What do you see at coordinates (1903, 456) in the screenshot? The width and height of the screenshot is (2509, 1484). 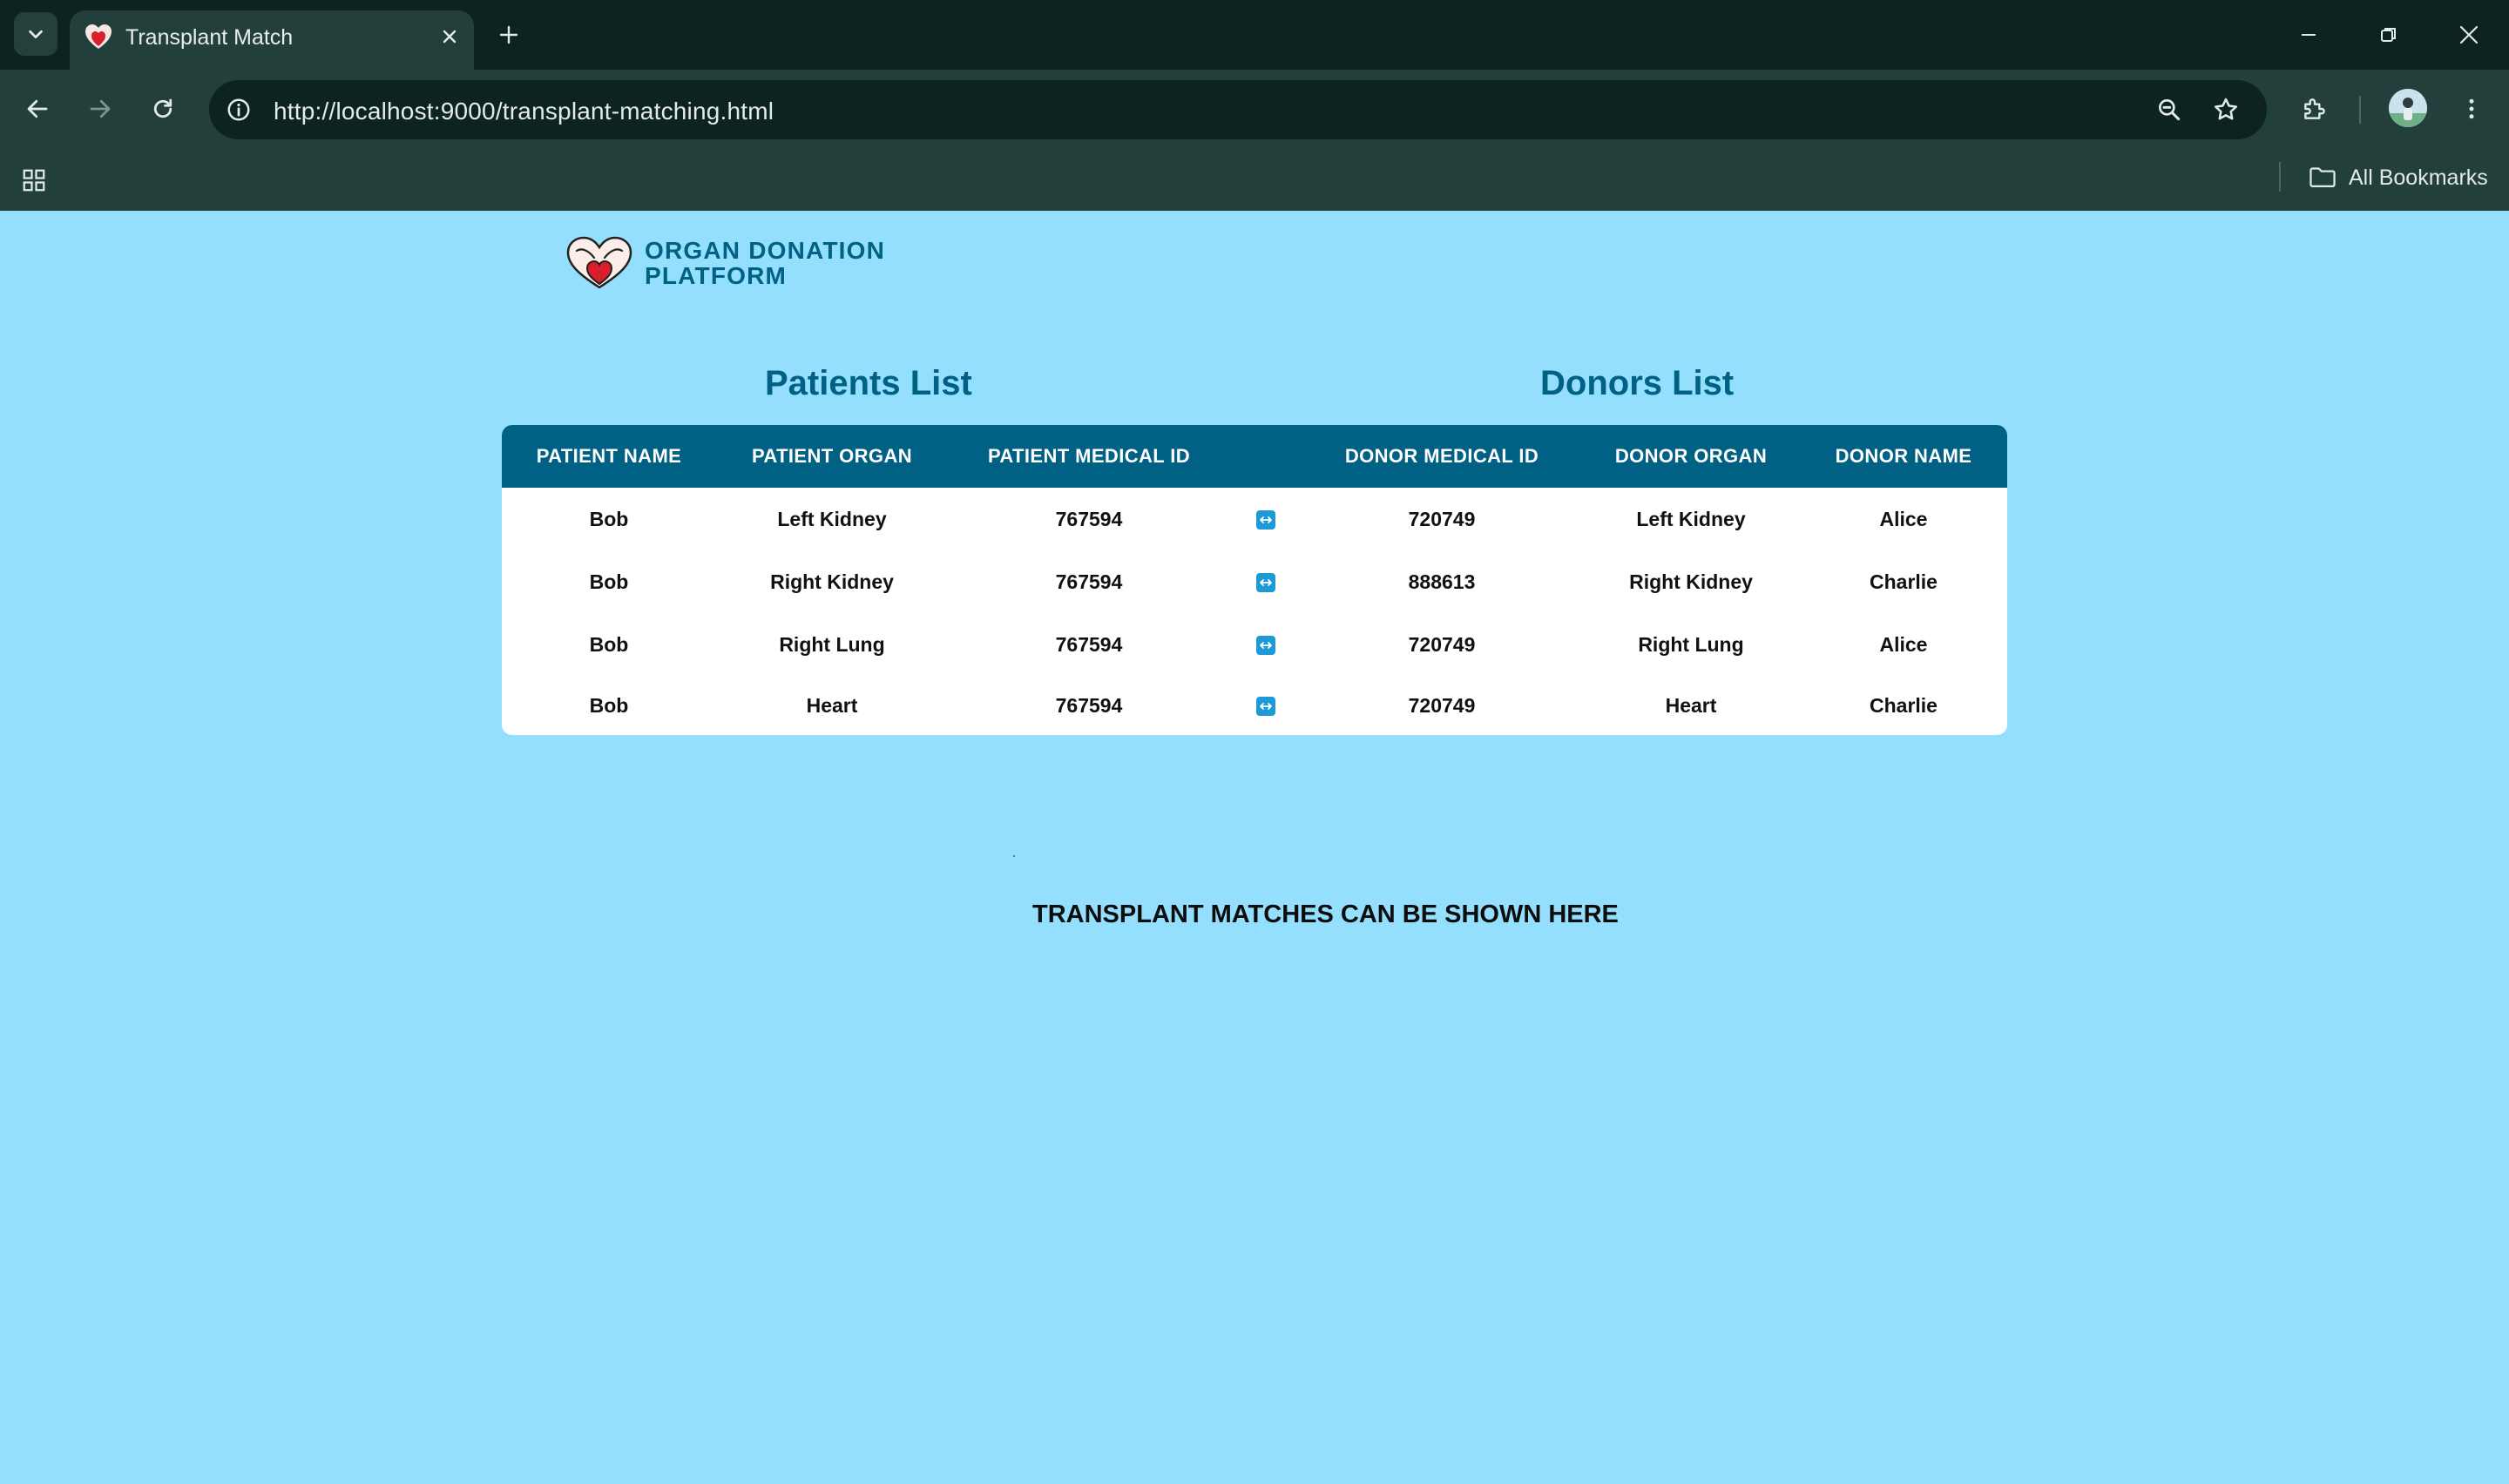 I see `header-donor-name: DONOR NAME` at bounding box center [1903, 456].